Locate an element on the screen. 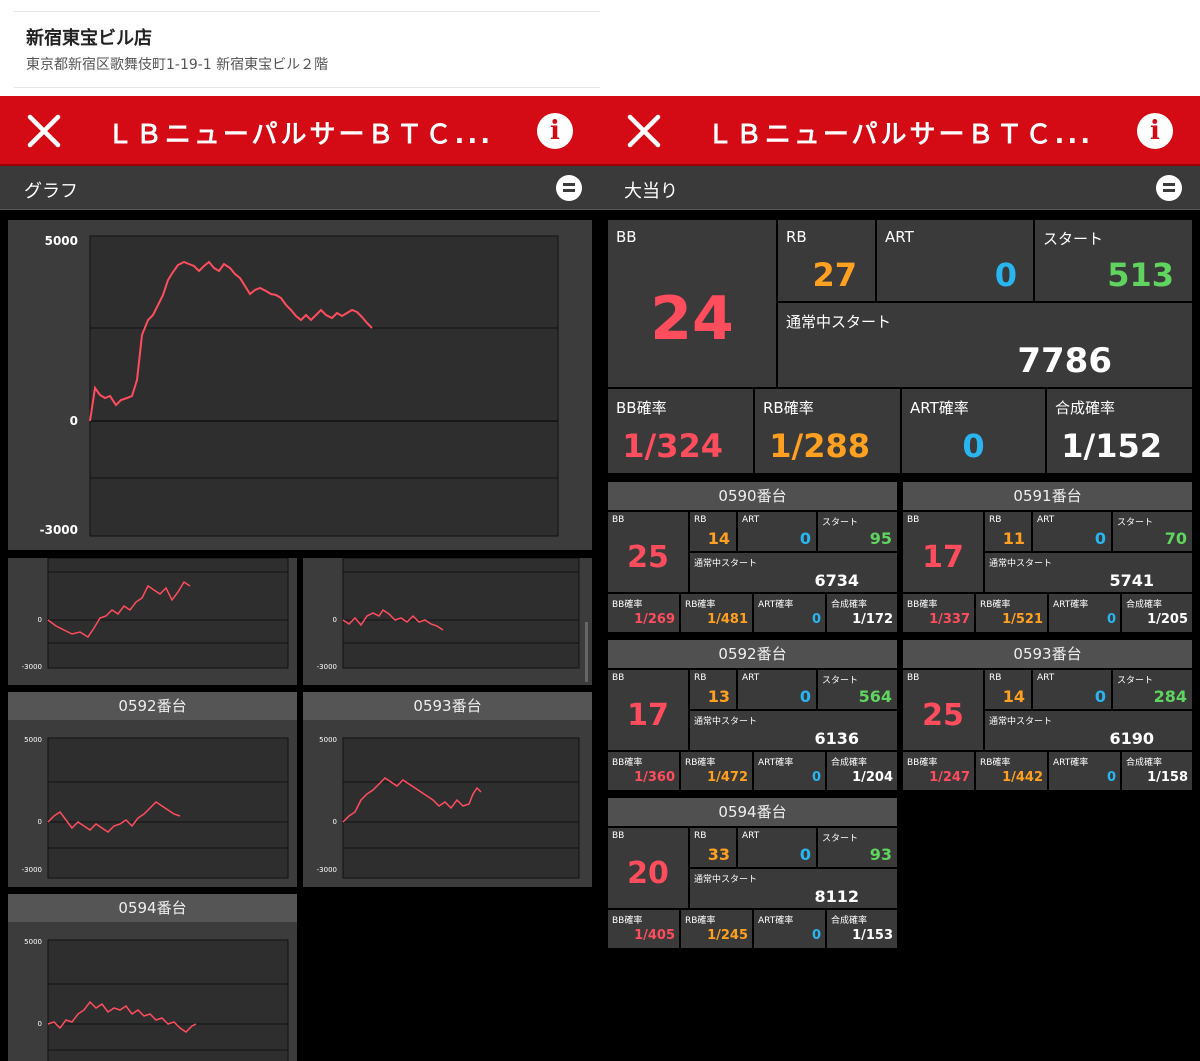  mini-bb-rate-value: 1/247 is located at coordinates (949, 777).